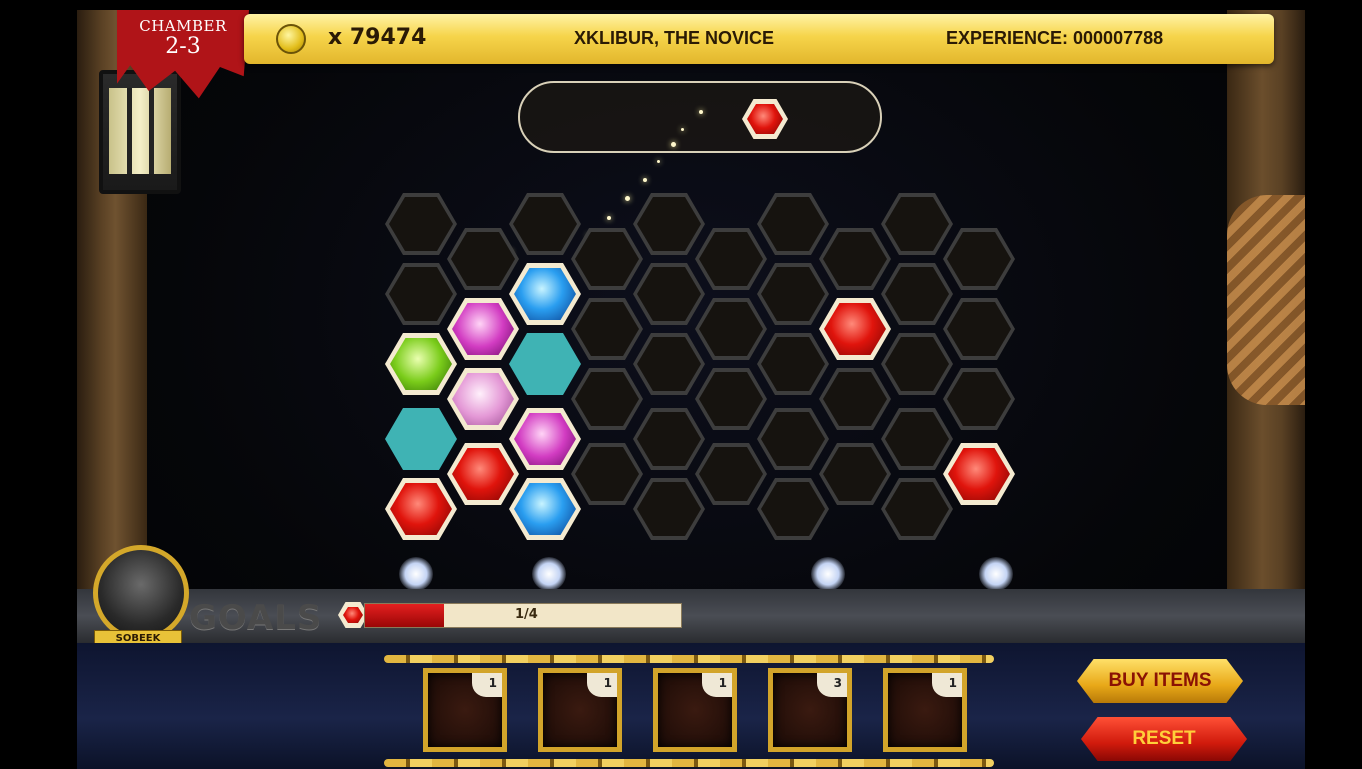 The width and height of the screenshot is (1362, 769). I want to click on next-gem-preview, so click(700, 117).